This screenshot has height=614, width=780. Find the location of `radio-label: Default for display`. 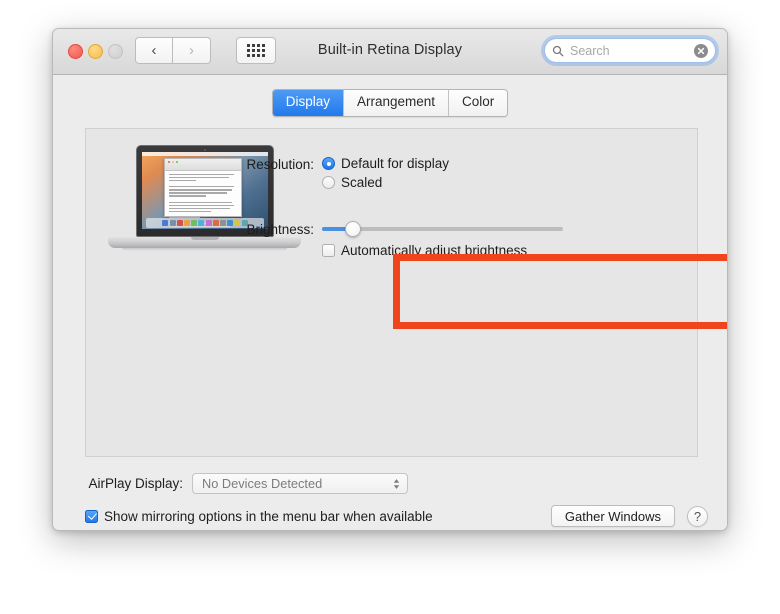

radio-label: Default for display is located at coordinates (395, 163).